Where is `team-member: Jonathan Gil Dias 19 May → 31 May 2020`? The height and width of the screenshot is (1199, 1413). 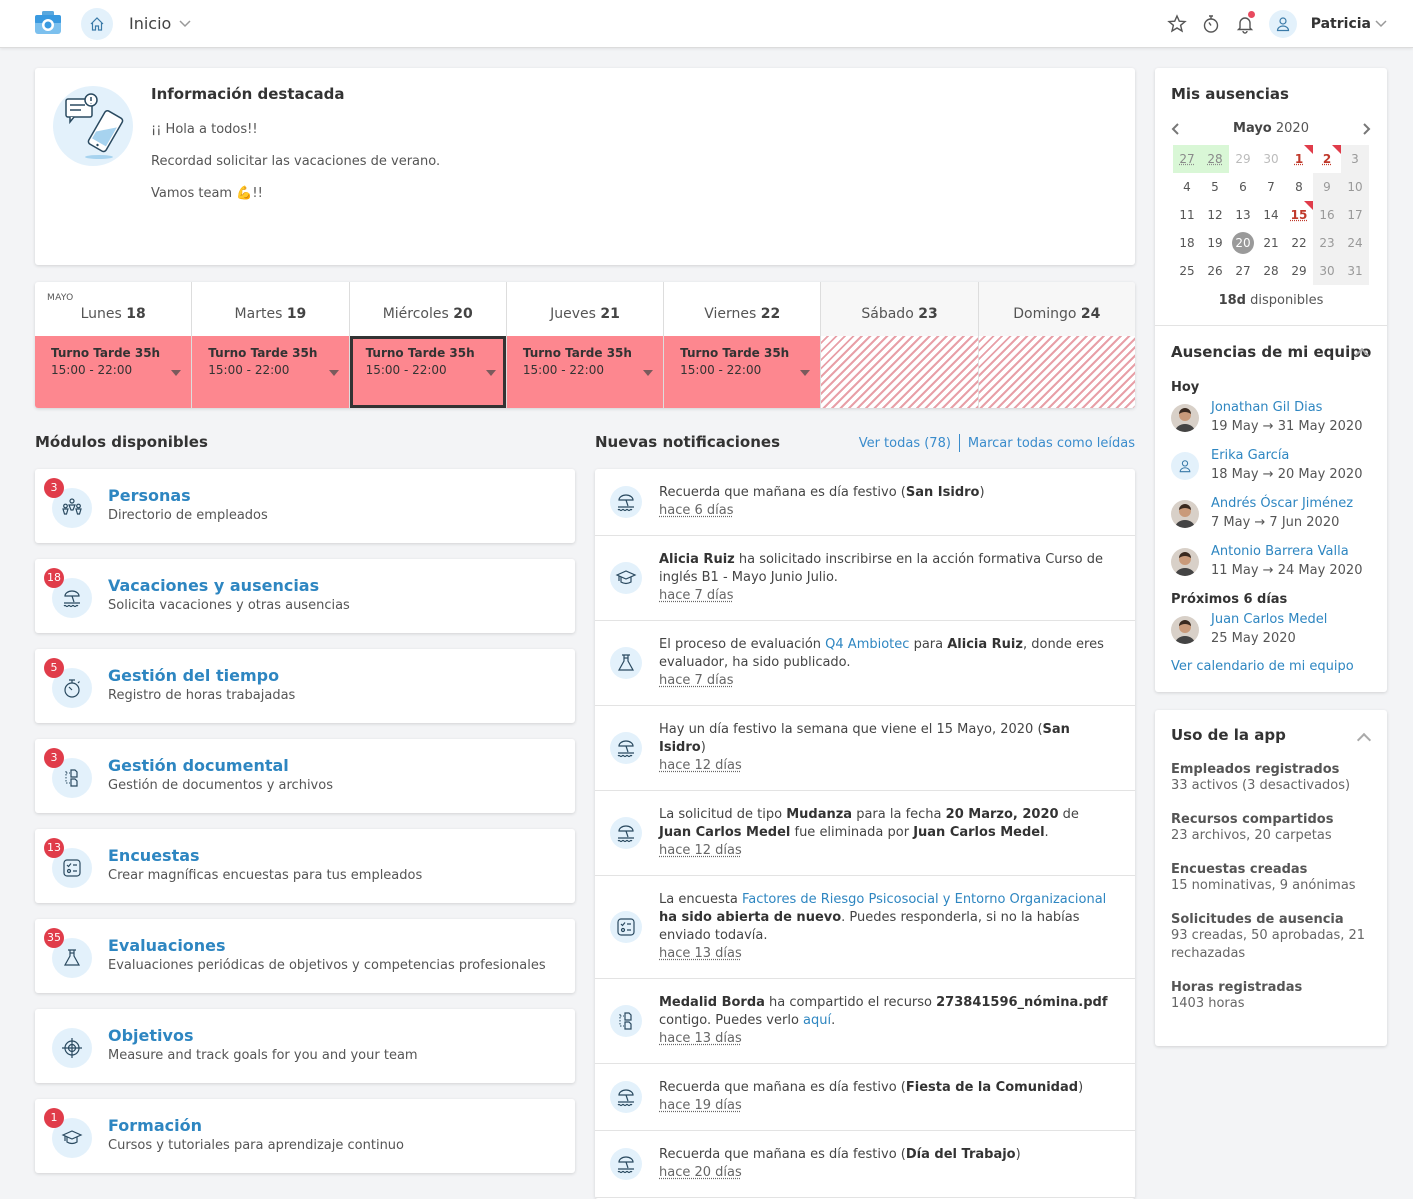 team-member: Jonathan Gil Dias 19 May → 31 May 2020 is located at coordinates (1276, 420).